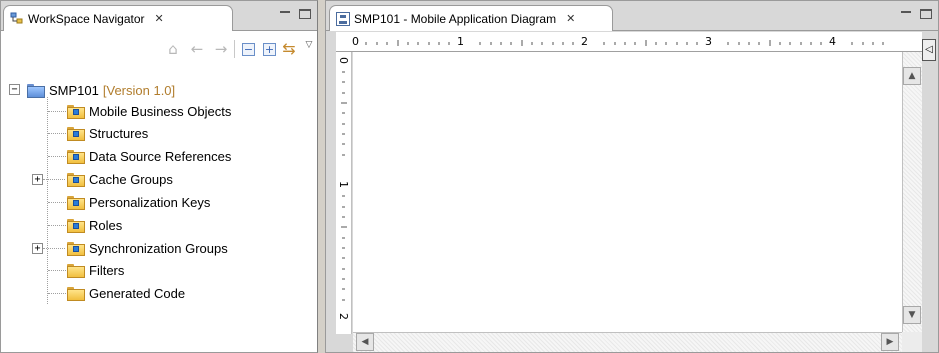 The height and width of the screenshot is (353, 939). Describe the element at coordinates (137, 293) in the screenshot. I see `tree-item-label: Generated Code` at that location.